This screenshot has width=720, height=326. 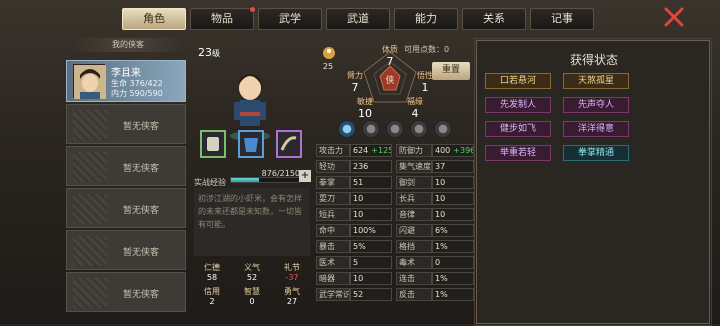 I want to click on stat-name: 暴击, so click(x=333, y=246).